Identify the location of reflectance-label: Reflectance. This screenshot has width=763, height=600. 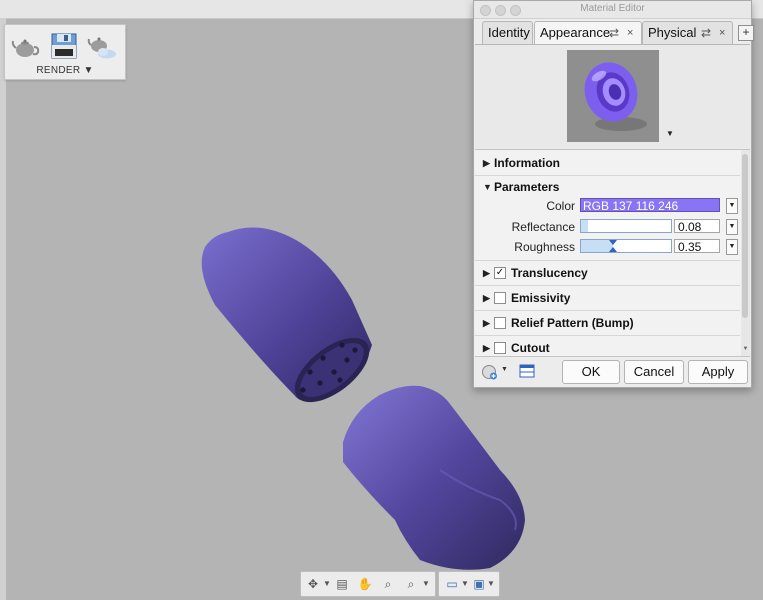
(543, 227).